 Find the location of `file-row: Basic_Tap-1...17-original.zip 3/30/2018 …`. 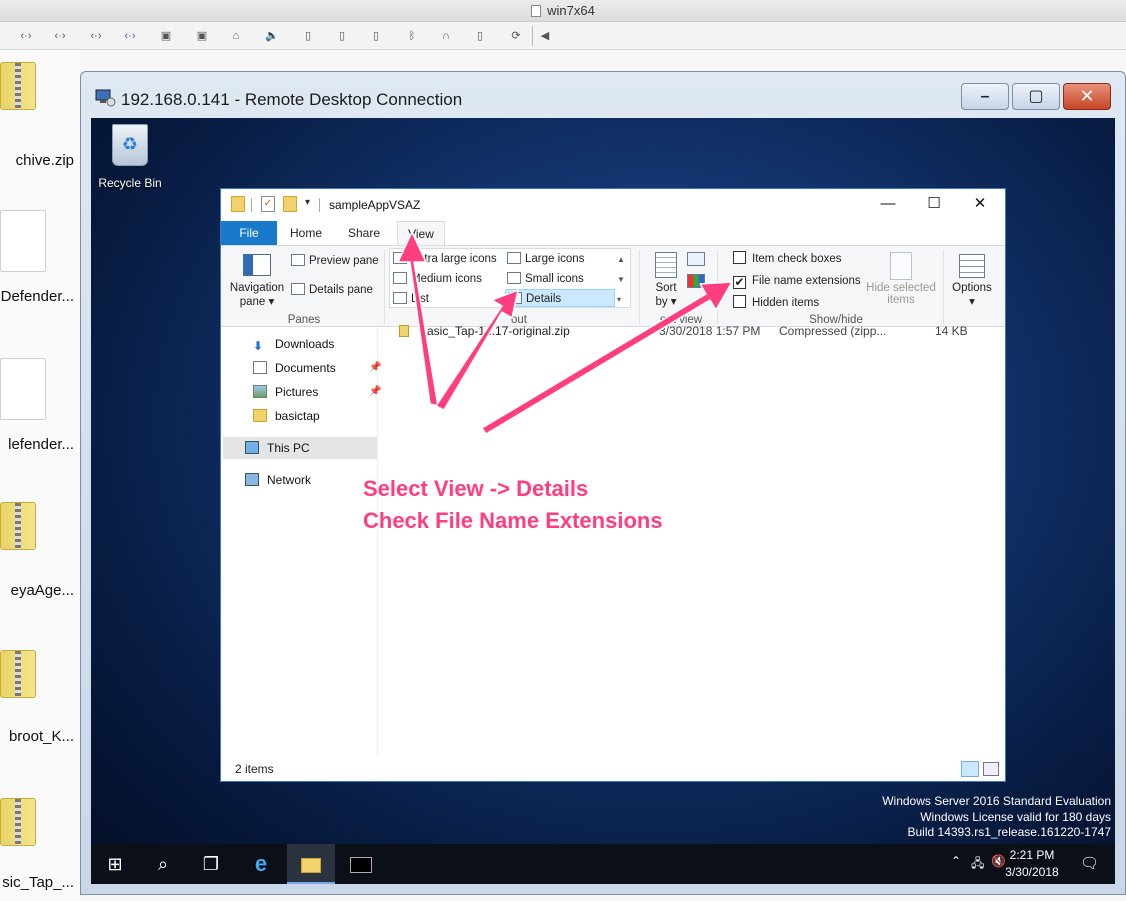

file-row: Basic_Tap-1...17-original.zip 3/30/2018 … is located at coordinates (699, 331).